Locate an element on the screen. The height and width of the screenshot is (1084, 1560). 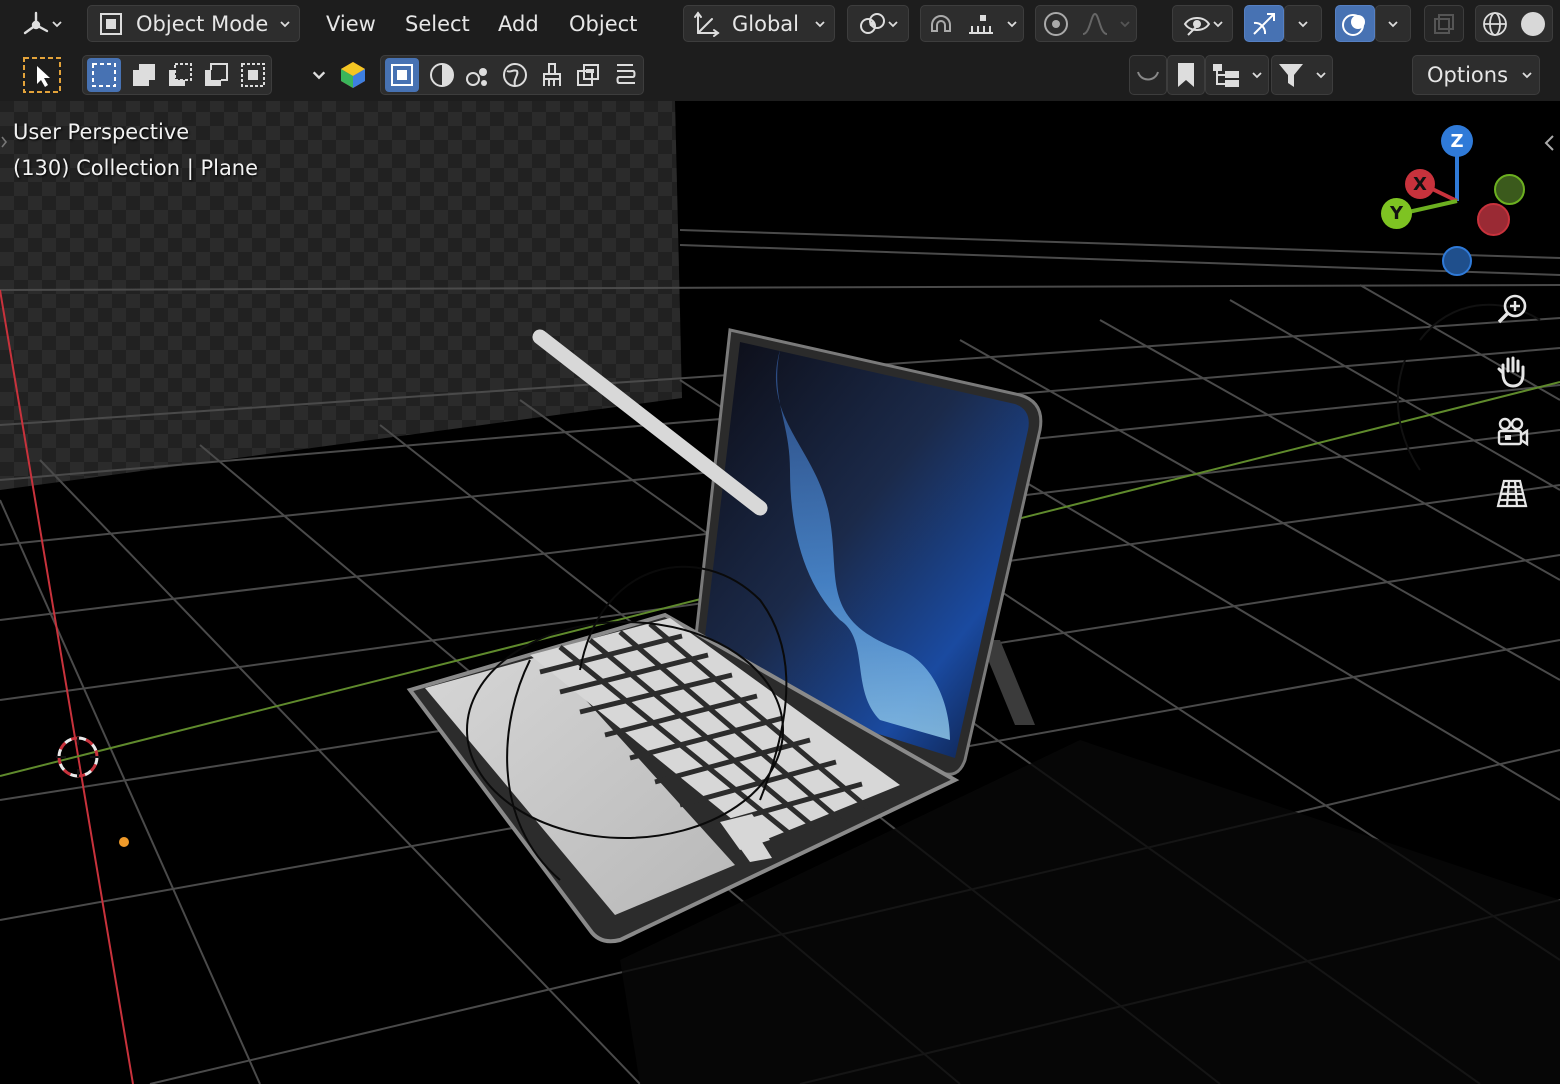
menu-view: View is located at coordinates (351, 24).